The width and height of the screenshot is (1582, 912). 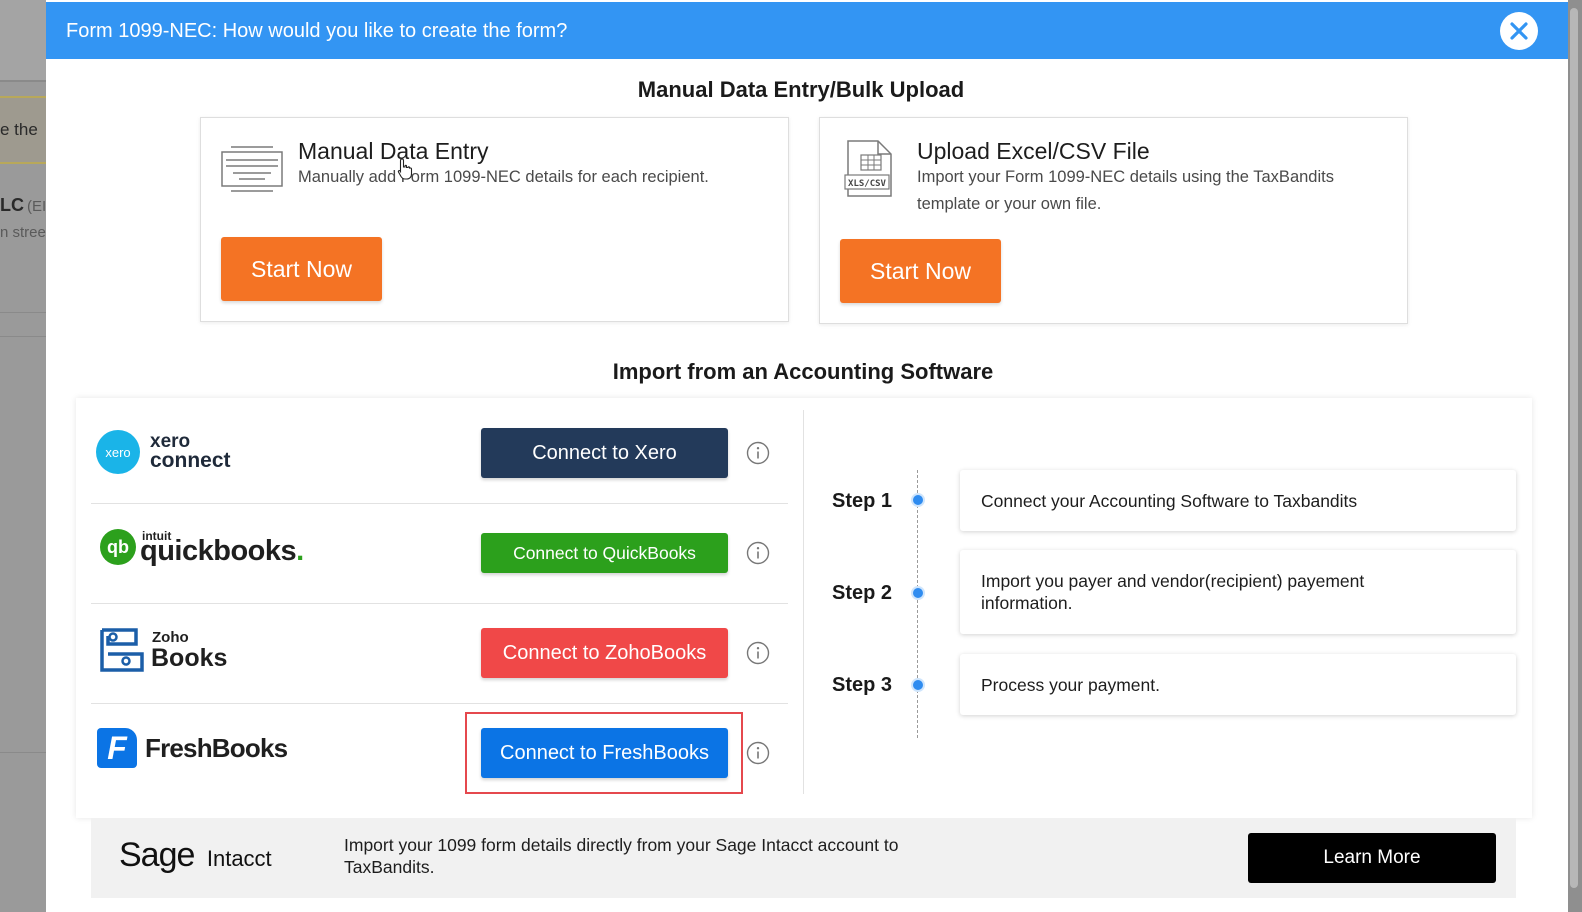 I want to click on step-1-dot, so click(x=918, y=500).